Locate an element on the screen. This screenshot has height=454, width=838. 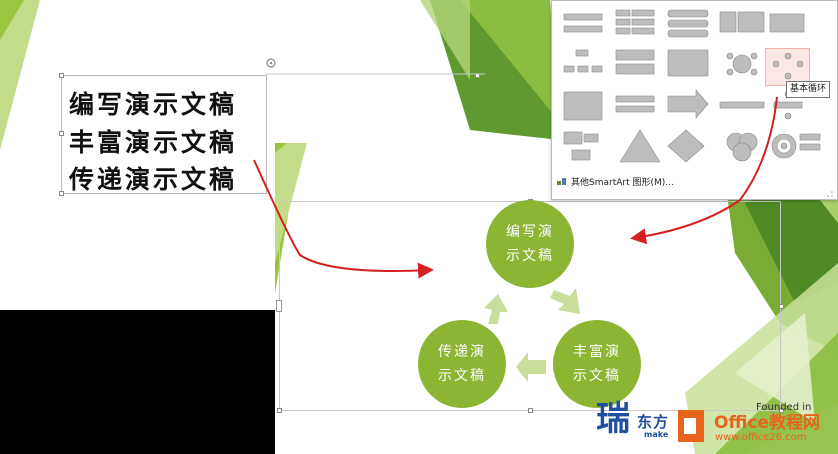
watermark-logo-icon: 瑞 is located at coordinates (613, 419).